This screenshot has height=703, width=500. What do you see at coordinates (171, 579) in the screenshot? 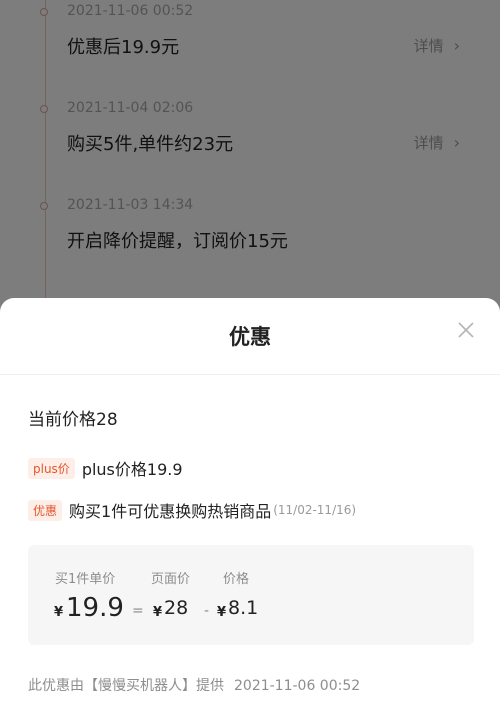
I see `label-page-price: 页面价` at bounding box center [171, 579].